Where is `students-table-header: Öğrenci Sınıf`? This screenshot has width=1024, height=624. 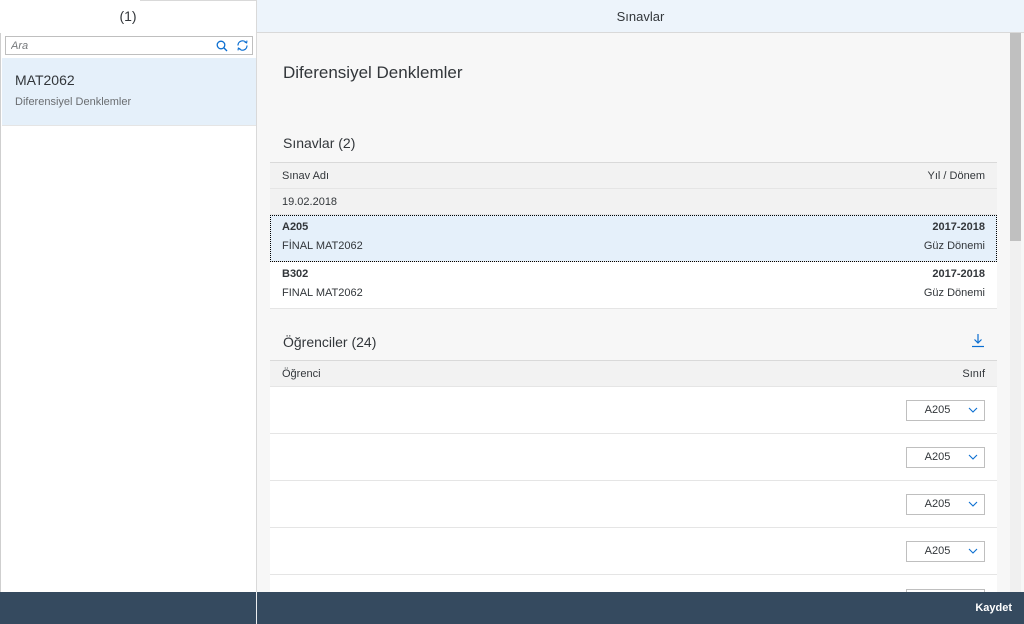 students-table-header: Öğrenci Sınıf is located at coordinates (633, 374).